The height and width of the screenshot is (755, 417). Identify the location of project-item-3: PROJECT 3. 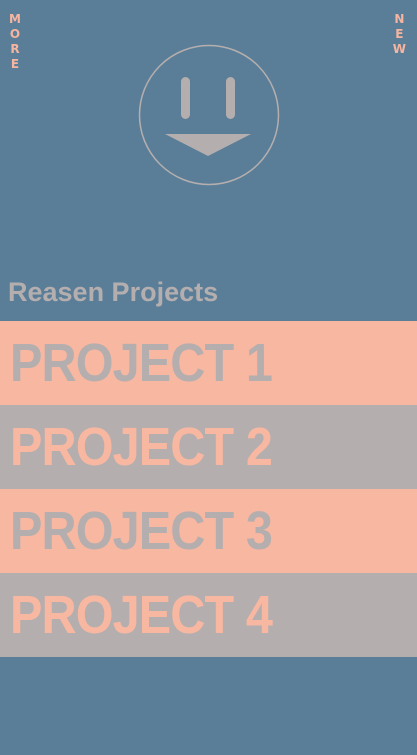
(208, 531).